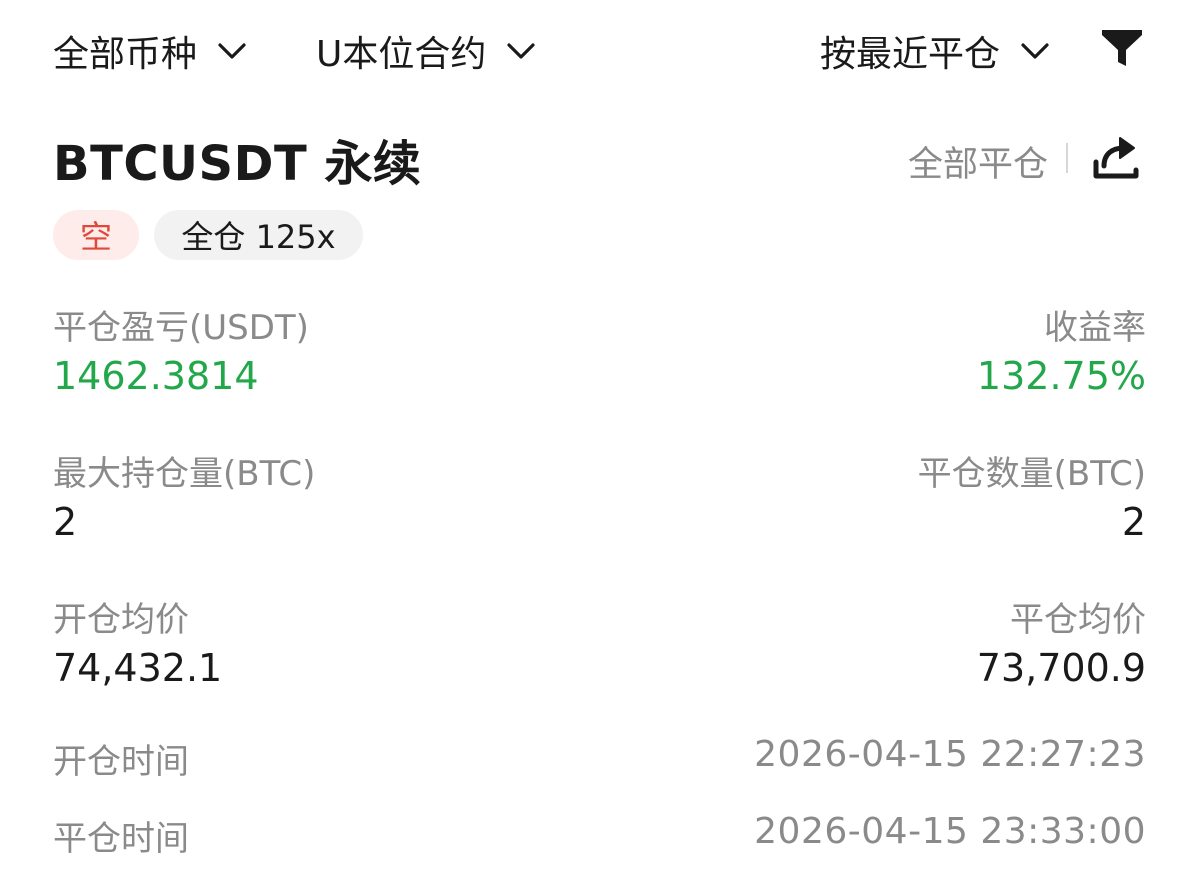 The image size is (1200, 877). I want to click on position-symbol-title: BTCUSDT 永续, so click(237, 164).